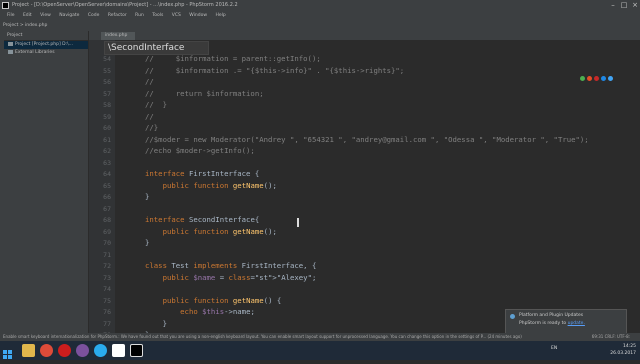 The width and height of the screenshot is (640, 364). Describe the element at coordinates (202, 173) in the screenshot. I see `code-line: interface FirstInterface {` at that location.